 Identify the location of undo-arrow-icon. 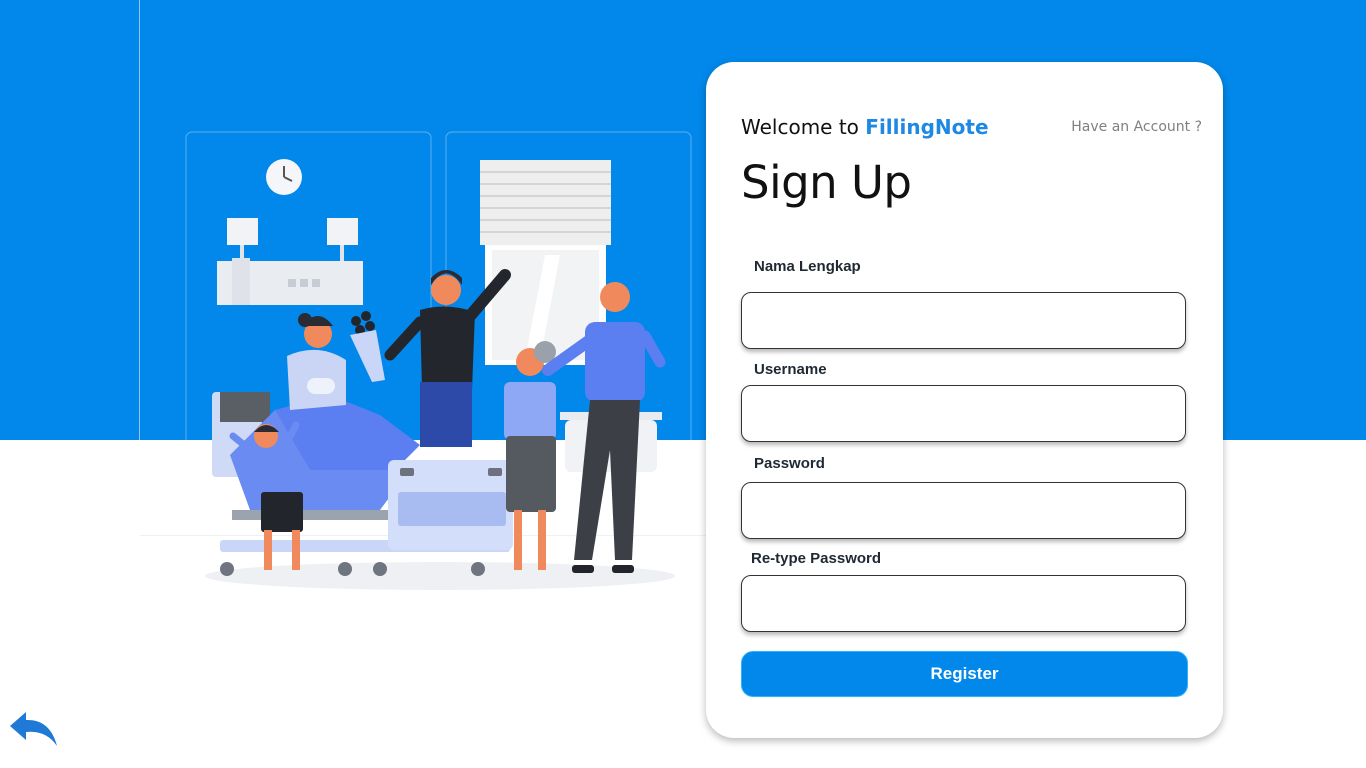
(33, 729).